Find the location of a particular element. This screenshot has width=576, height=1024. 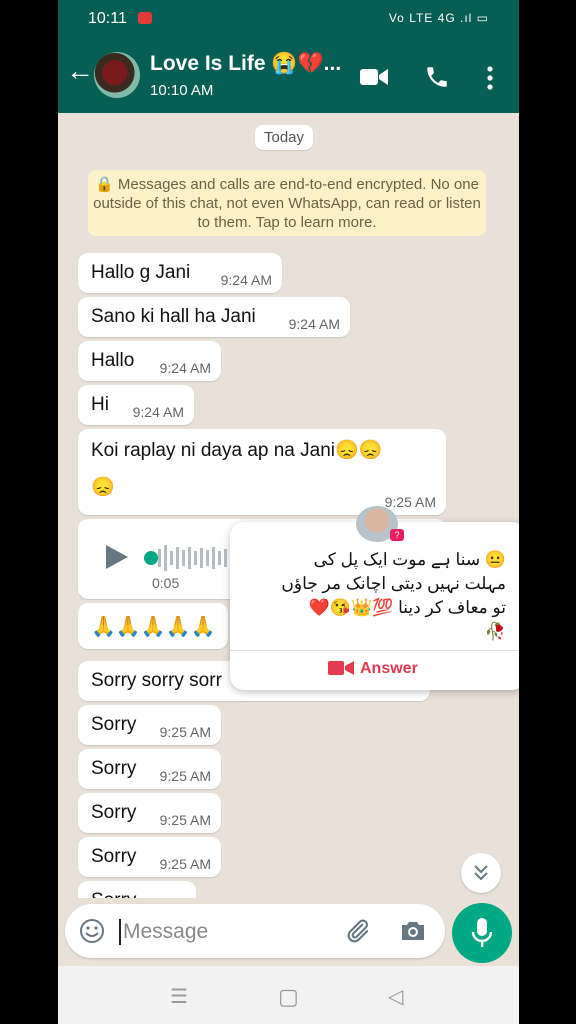

mic-icon is located at coordinates (482, 932).